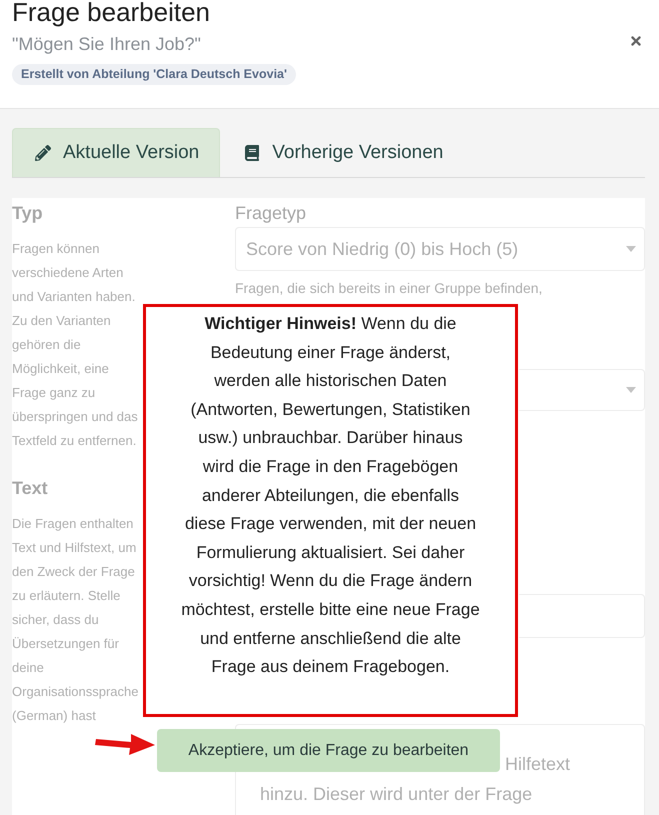  Describe the element at coordinates (252, 153) in the screenshot. I see `book-icon` at that location.